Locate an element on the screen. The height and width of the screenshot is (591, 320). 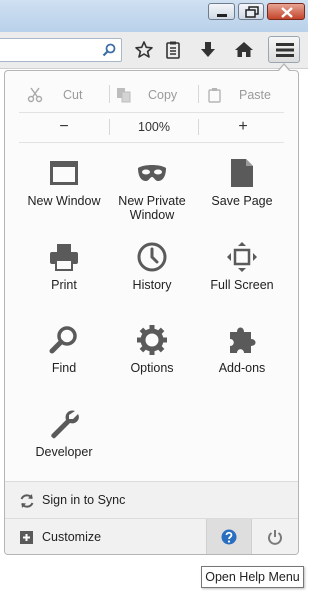
options-button: Options is located at coordinates (152, 358).